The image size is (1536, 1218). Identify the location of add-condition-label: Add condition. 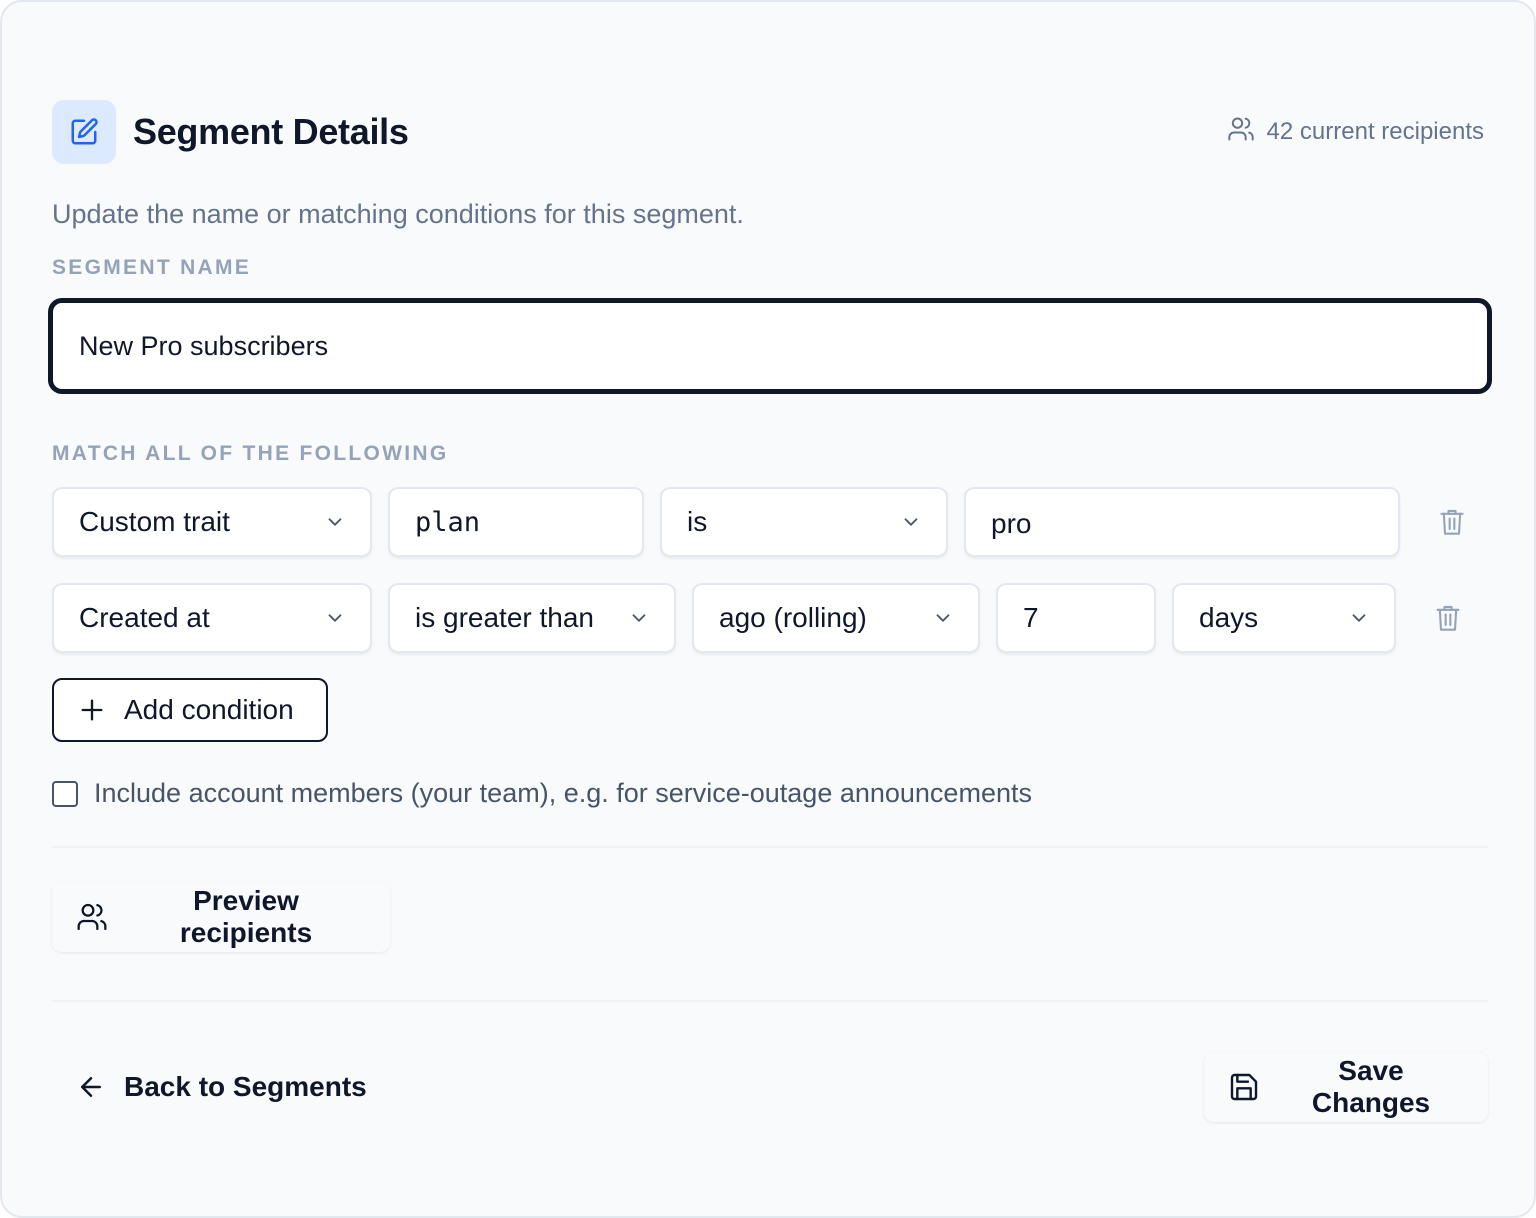
(209, 709).